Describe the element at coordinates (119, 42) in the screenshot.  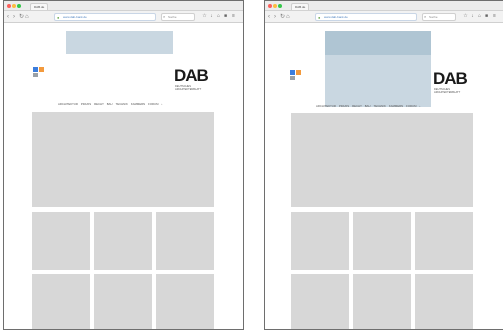
I see `ad-leaderboard-placeholder` at that location.